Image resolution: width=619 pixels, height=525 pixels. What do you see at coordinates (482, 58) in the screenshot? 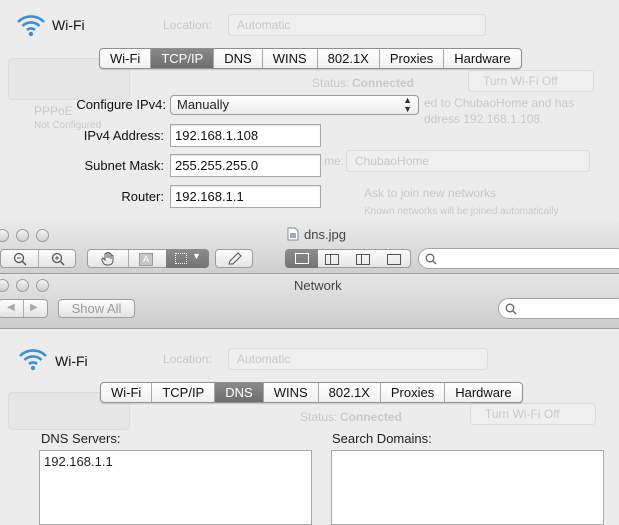
I see `tab-hardware: Hardware` at bounding box center [482, 58].